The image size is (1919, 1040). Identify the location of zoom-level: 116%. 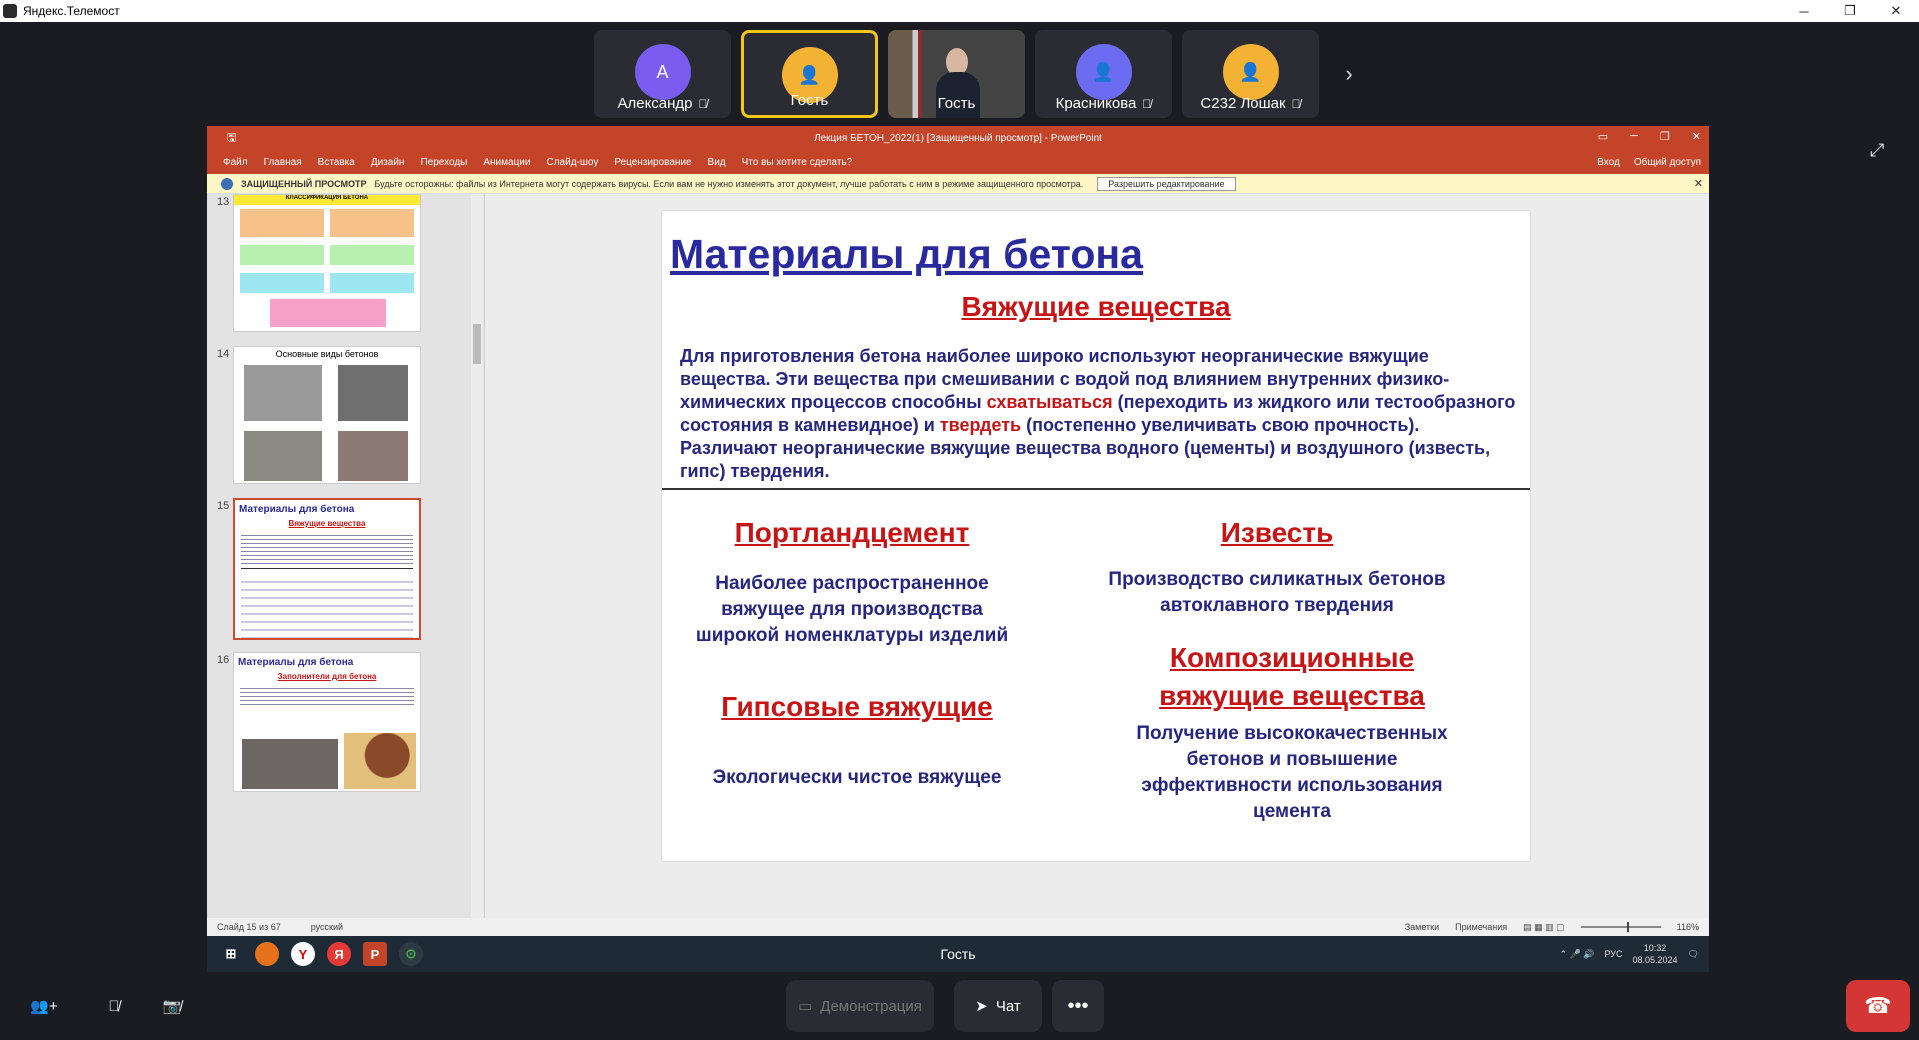
(1688, 927).